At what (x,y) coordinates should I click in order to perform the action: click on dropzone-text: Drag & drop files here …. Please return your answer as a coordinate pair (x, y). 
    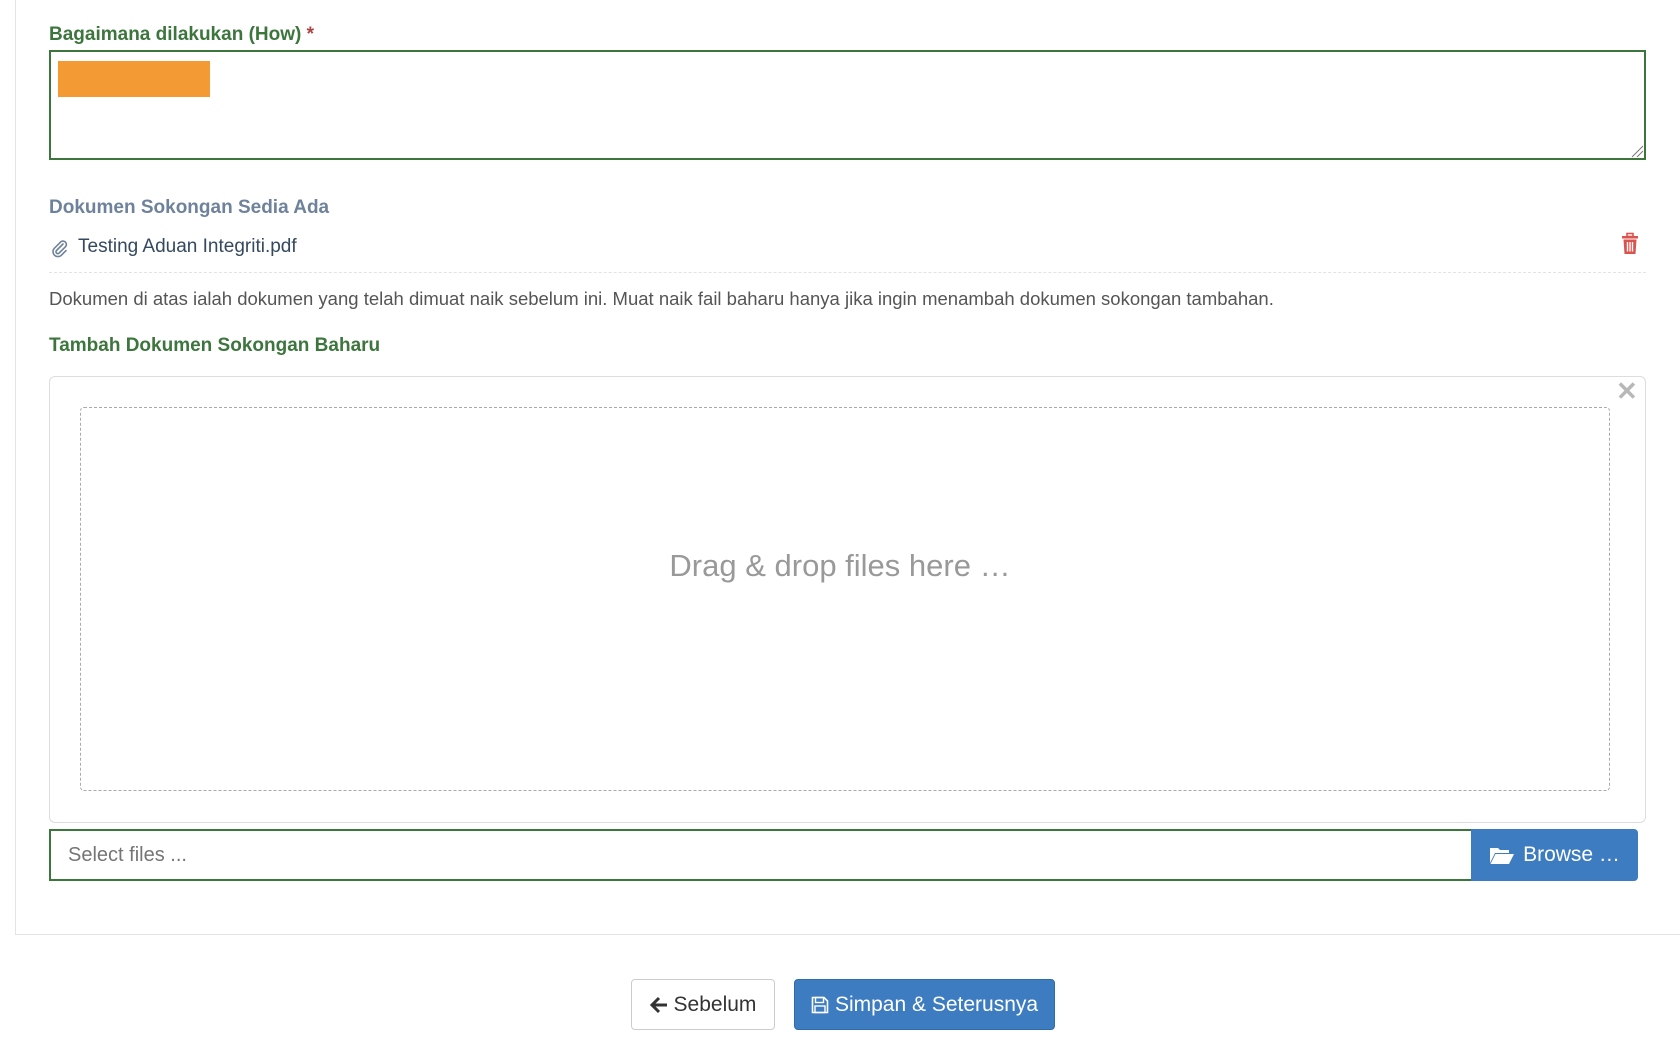
    Looking at the image, I should click on (840, 565).